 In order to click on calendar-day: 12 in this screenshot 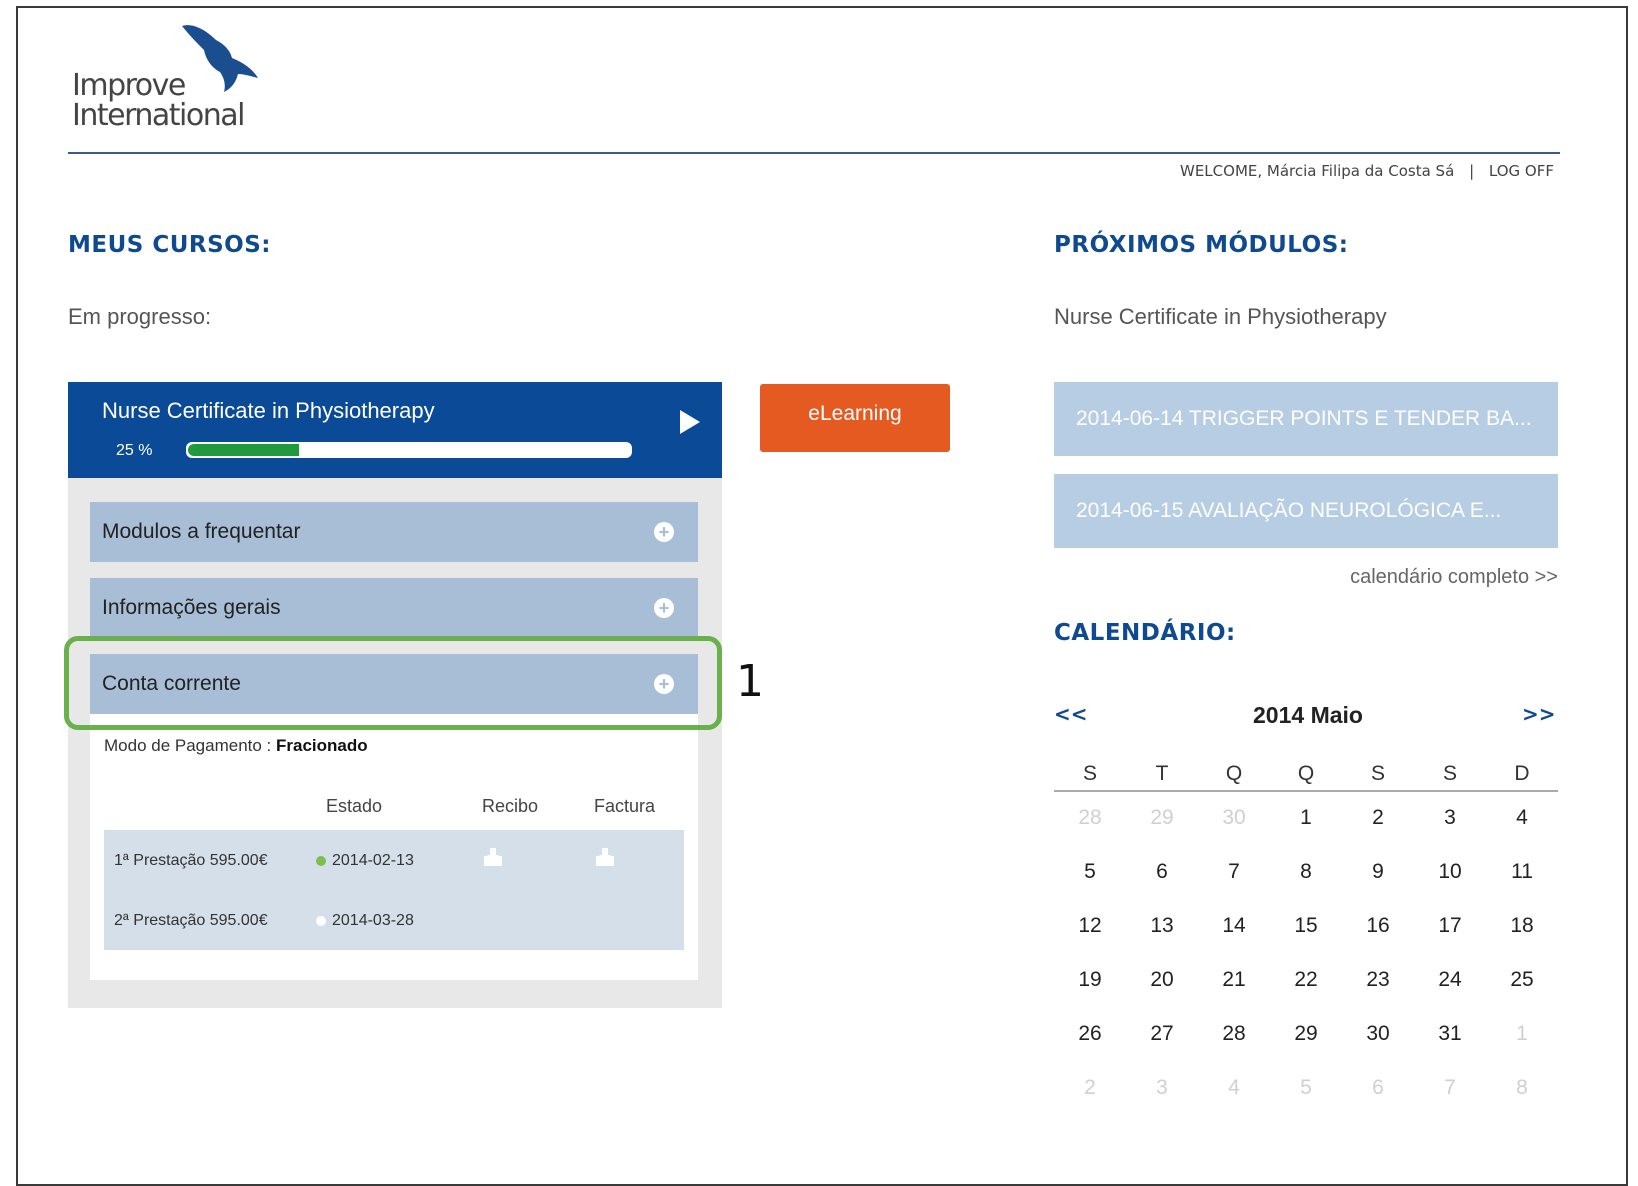, I will do `click(1090, 926)`.